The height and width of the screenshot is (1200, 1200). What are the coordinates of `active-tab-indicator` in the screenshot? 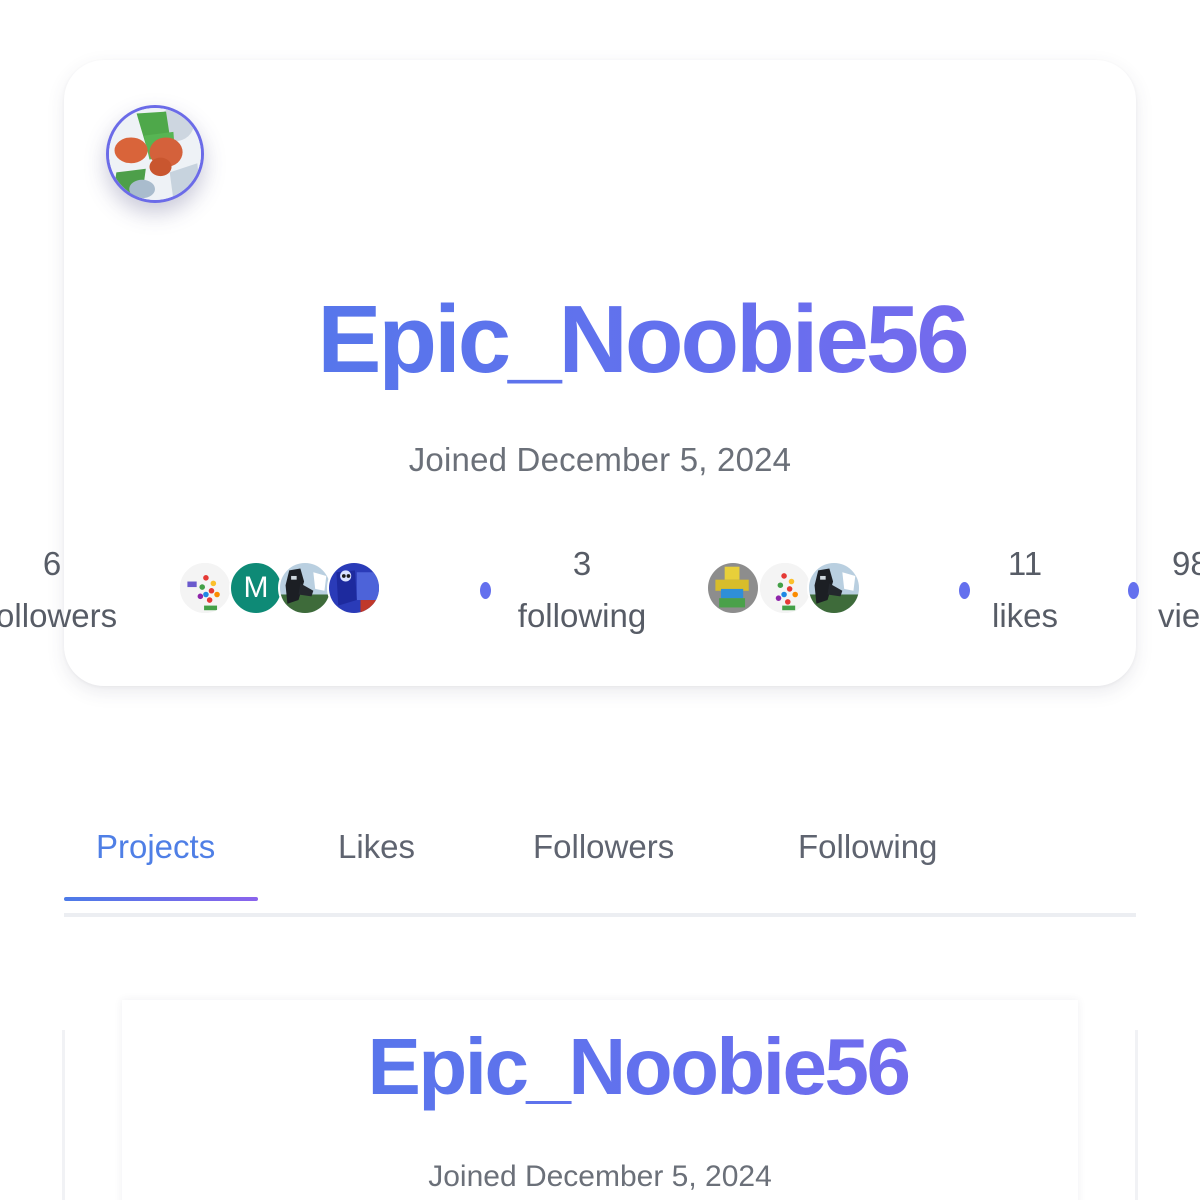 It's located at (161, 899).